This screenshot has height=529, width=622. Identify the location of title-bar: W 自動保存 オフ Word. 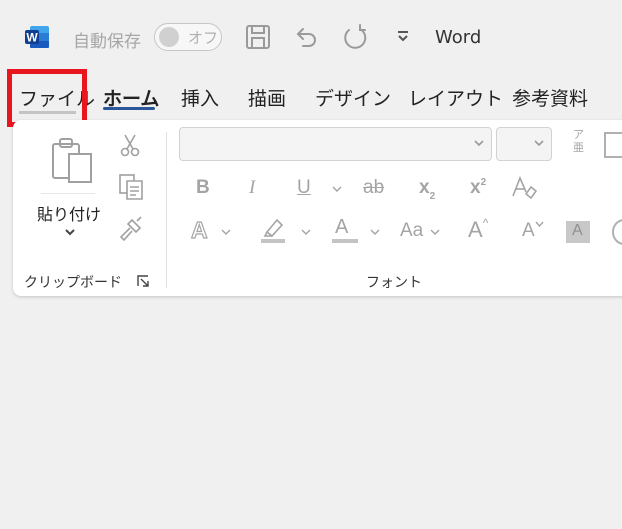
(311, 35).